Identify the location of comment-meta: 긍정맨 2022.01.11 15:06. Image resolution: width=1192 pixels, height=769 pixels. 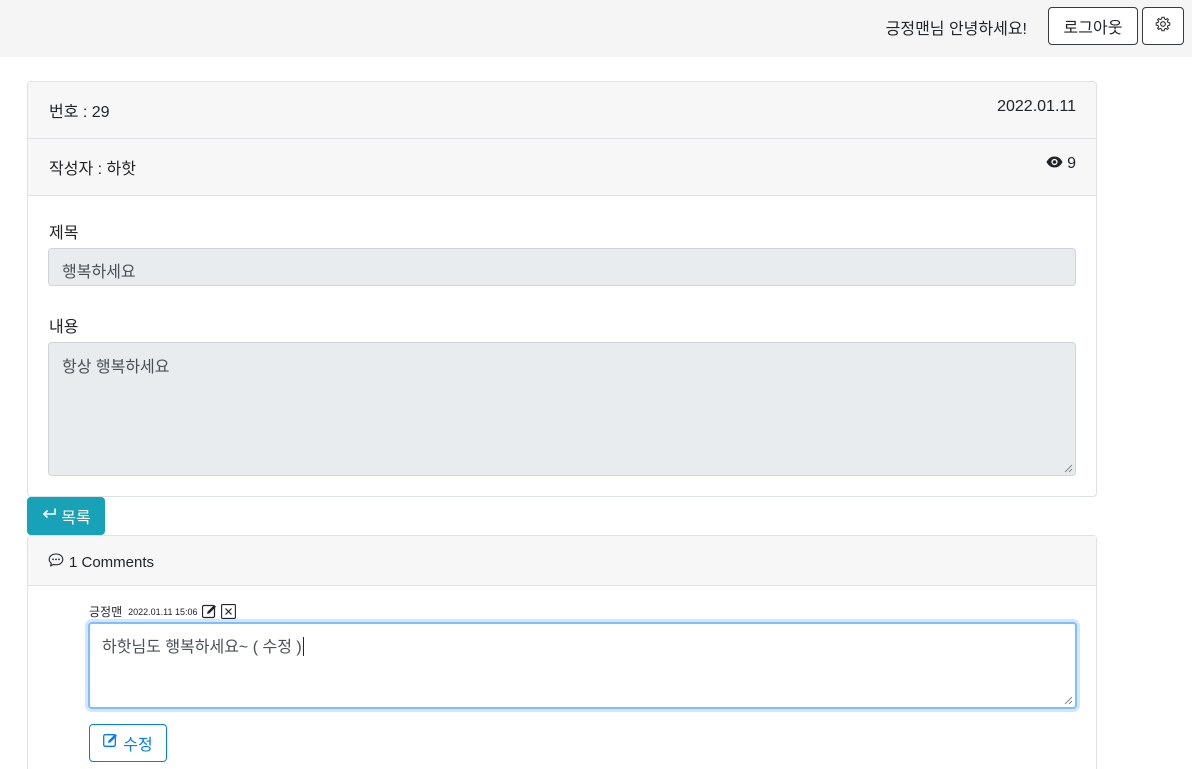
(162, 611).